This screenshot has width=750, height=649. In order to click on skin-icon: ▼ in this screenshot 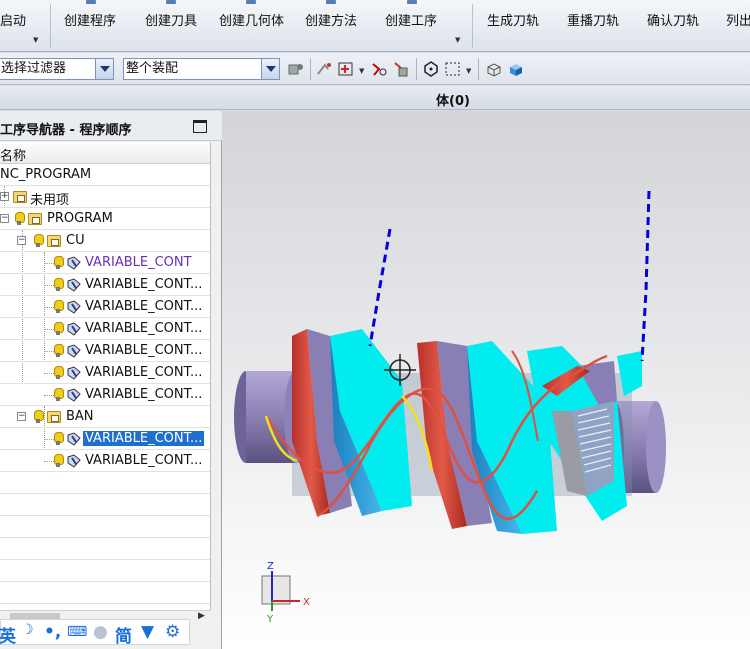, I will do `click(147, 632)`.